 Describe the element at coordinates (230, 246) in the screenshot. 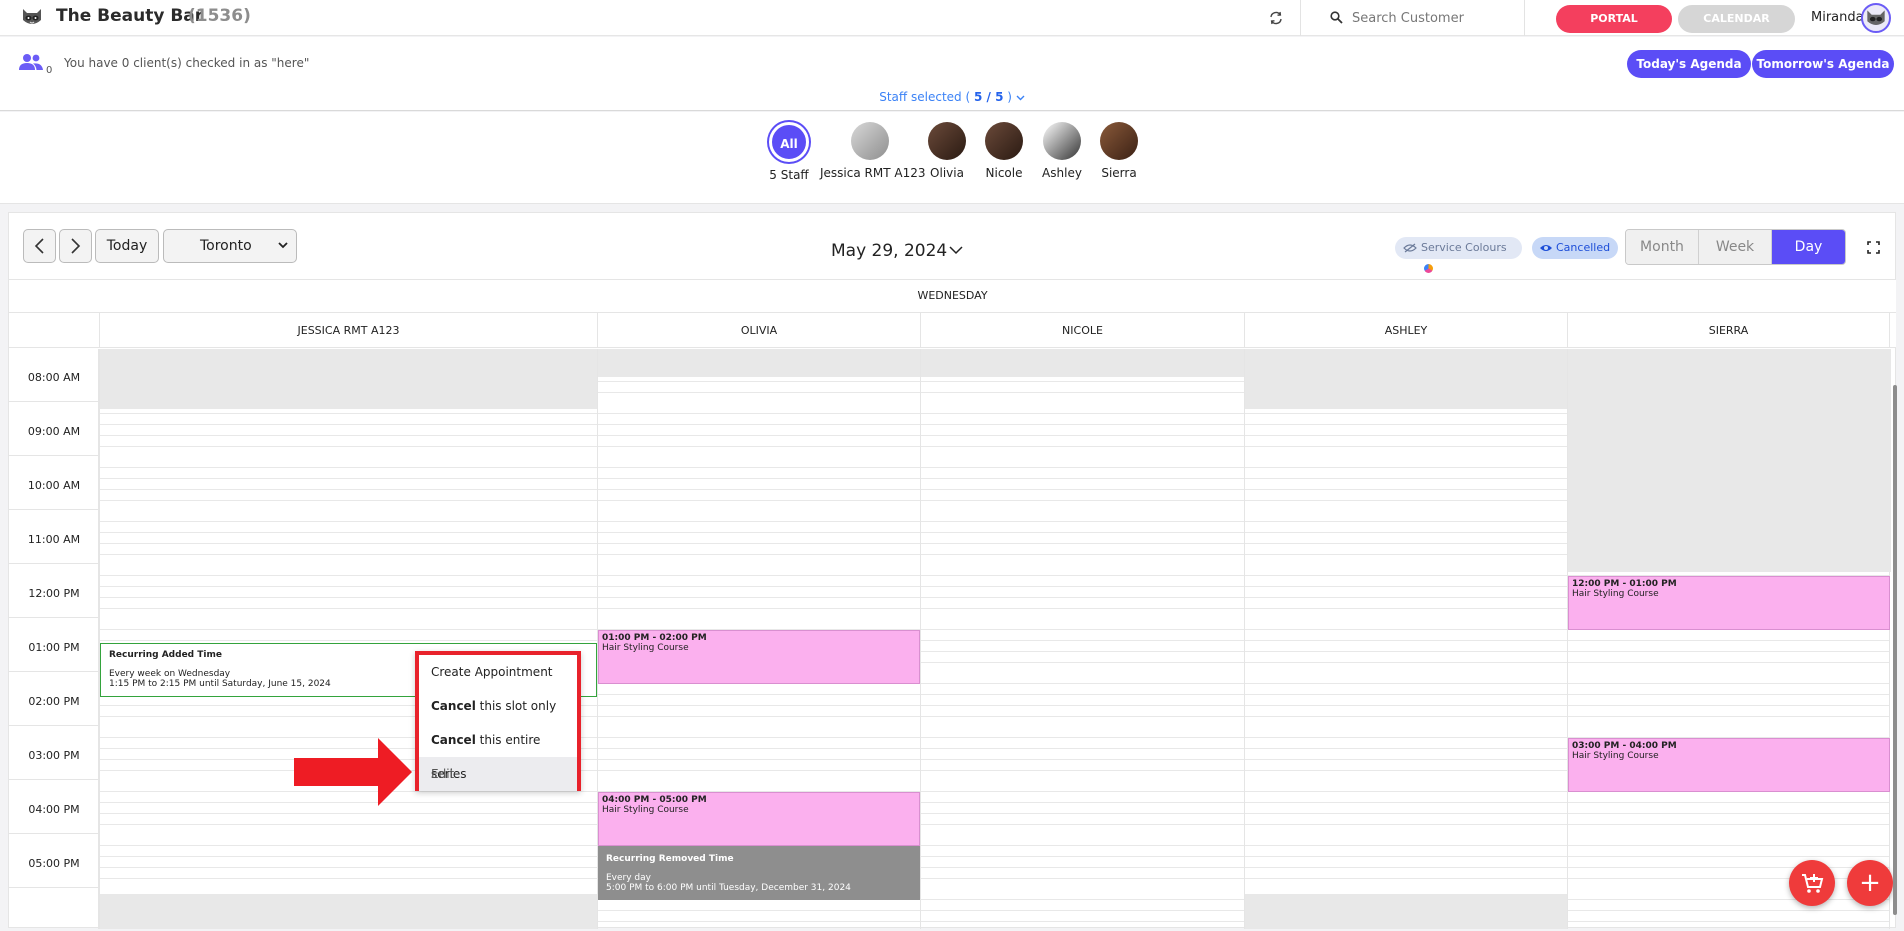

I see `timezone-select: Toronto` at that location.